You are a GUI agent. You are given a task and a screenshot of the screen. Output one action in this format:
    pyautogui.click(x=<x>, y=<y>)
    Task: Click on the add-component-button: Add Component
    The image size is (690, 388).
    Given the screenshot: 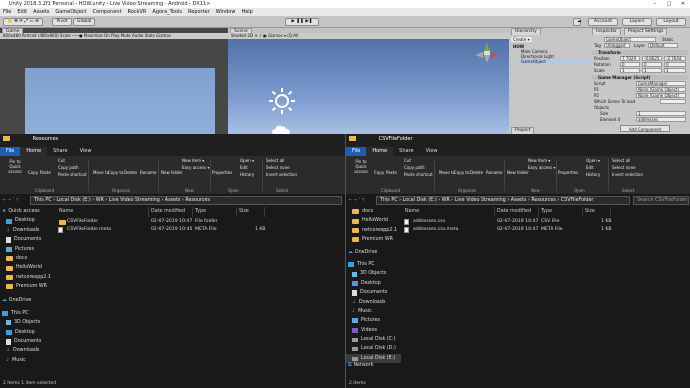 What is the action you would take?
    pyautogui.click(x=645, y=128)
    